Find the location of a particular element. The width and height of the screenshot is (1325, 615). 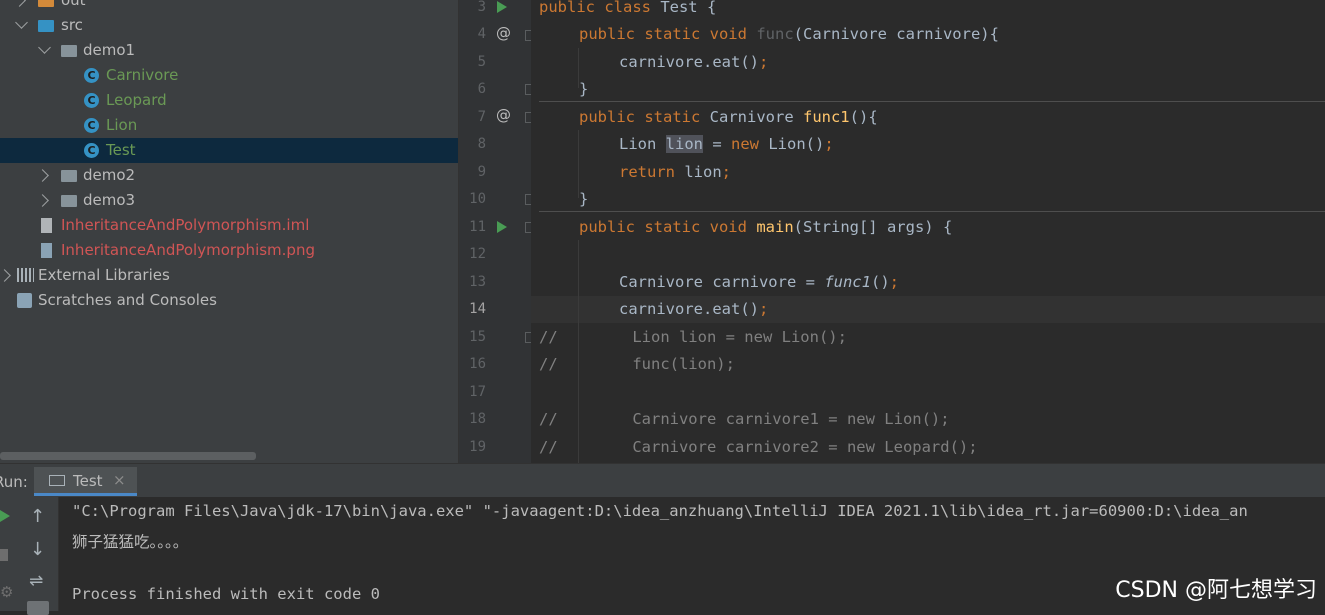

tree-item-external-libraries: External Libraries is located at coordinates (229, 275).